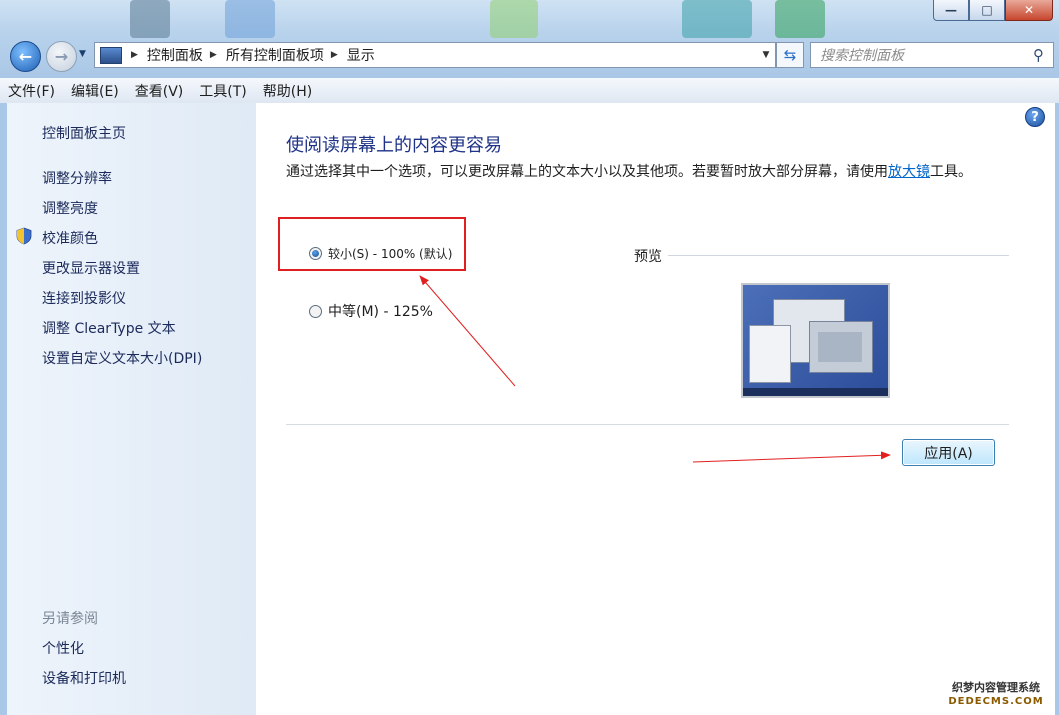  What do you see at coordinates (222, 91) in the screenshot?
I see `menu-tools: 工具(T)` at bounding box center [222, 91].